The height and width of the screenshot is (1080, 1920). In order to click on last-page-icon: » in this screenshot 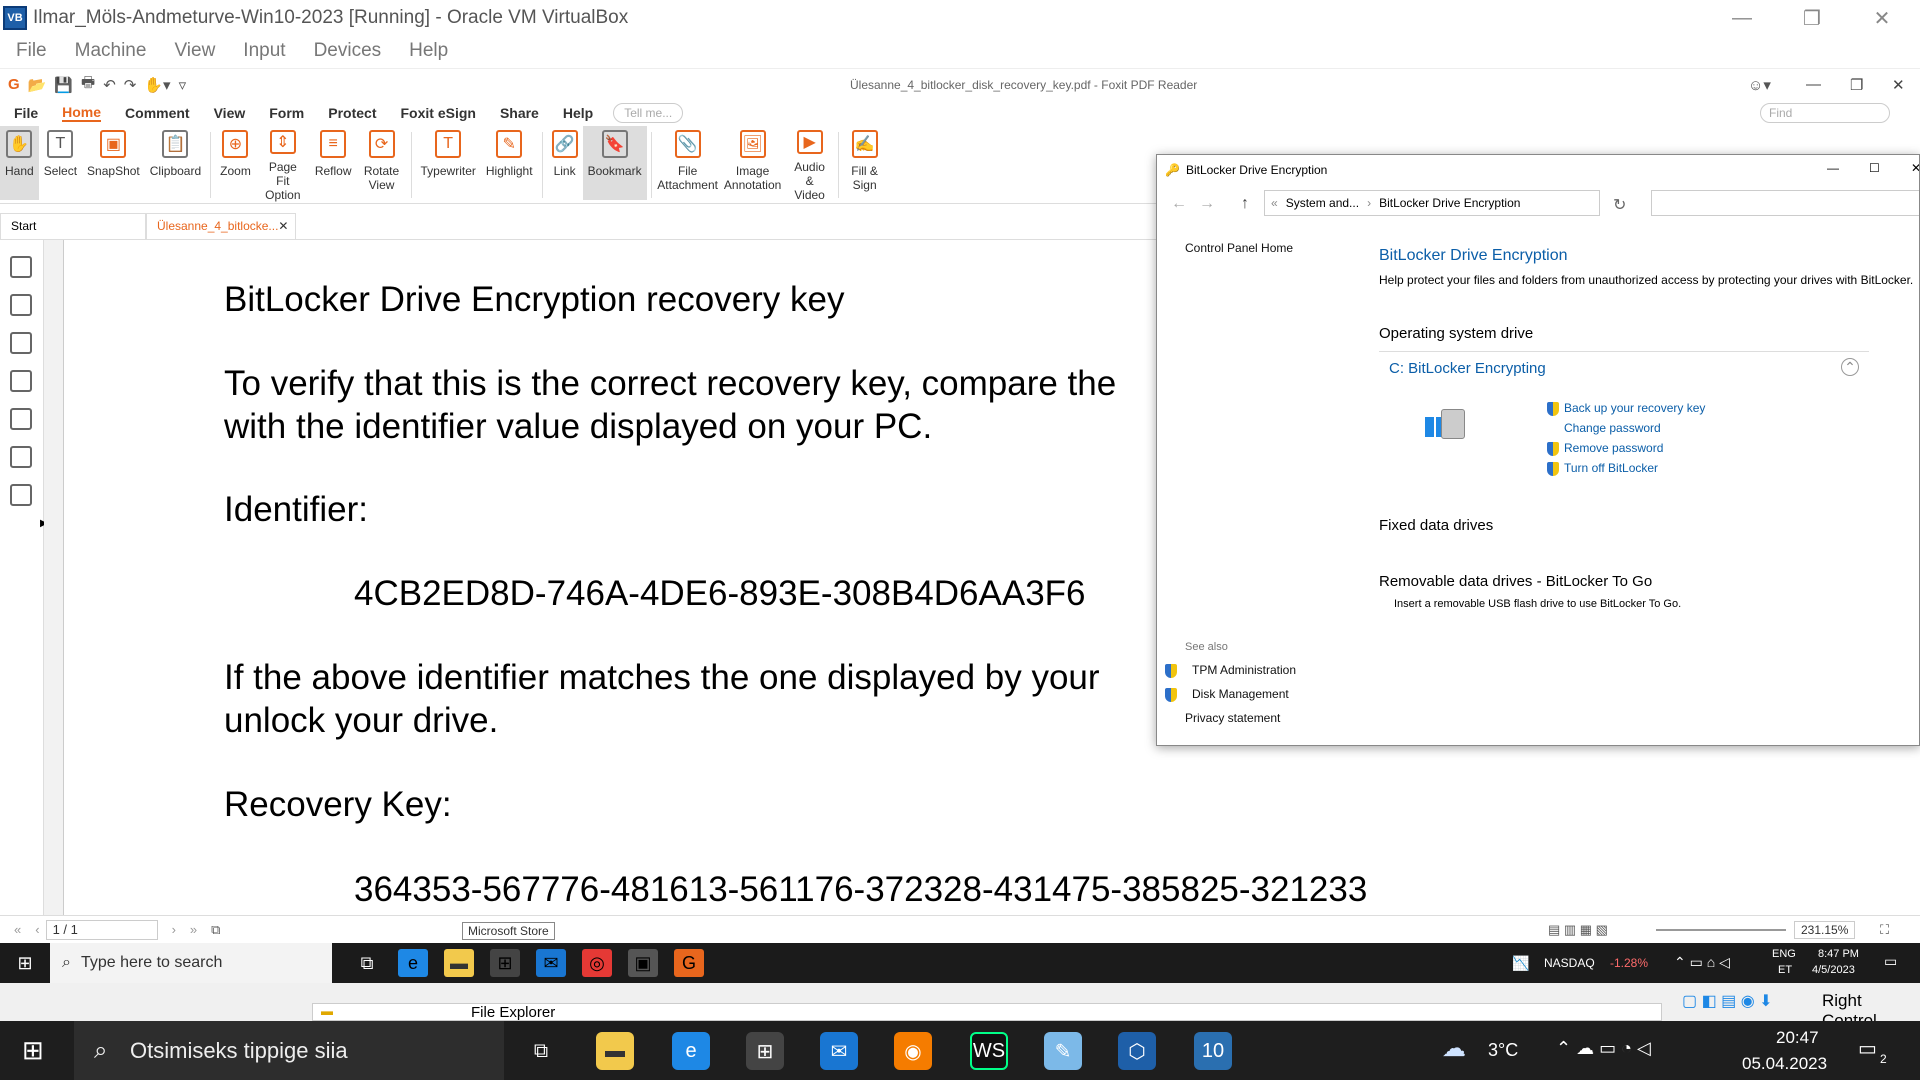, I will do `click(193, 929)`.